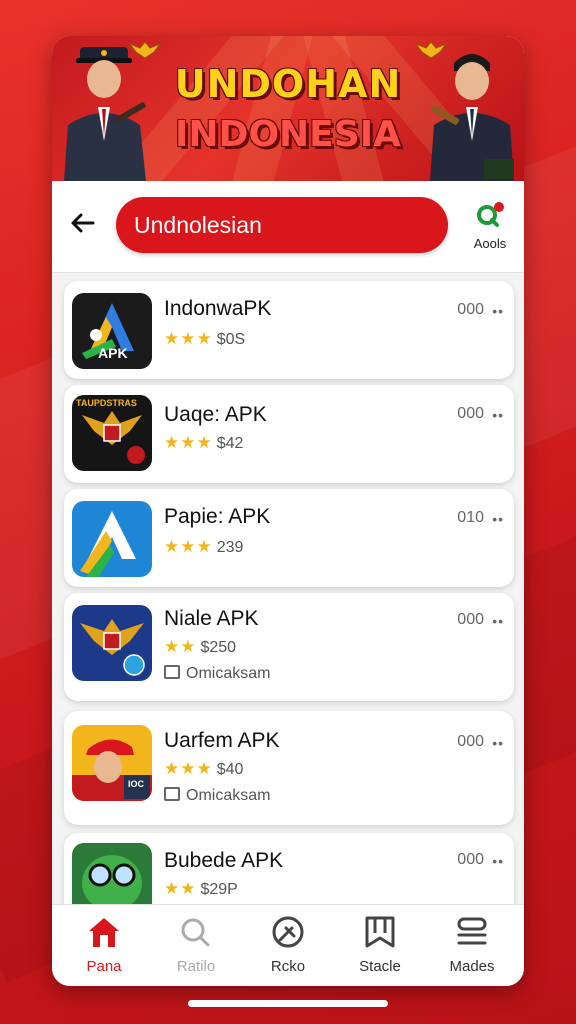 Image resolution: width=576 pixels, height=1024 pixels. I want to click on list-item: Niale APK ★★ $250 Omicaksam 000 ••, so click(289, 647).